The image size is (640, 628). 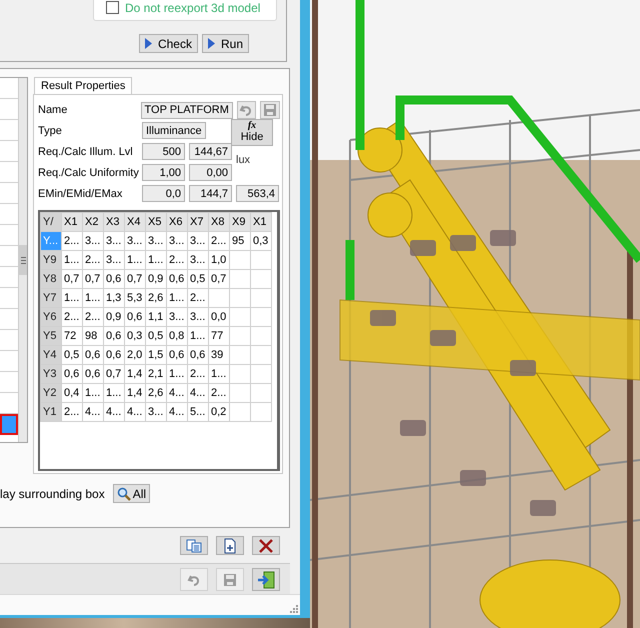 I want to click on checkbox, so click(x=112, y=7).